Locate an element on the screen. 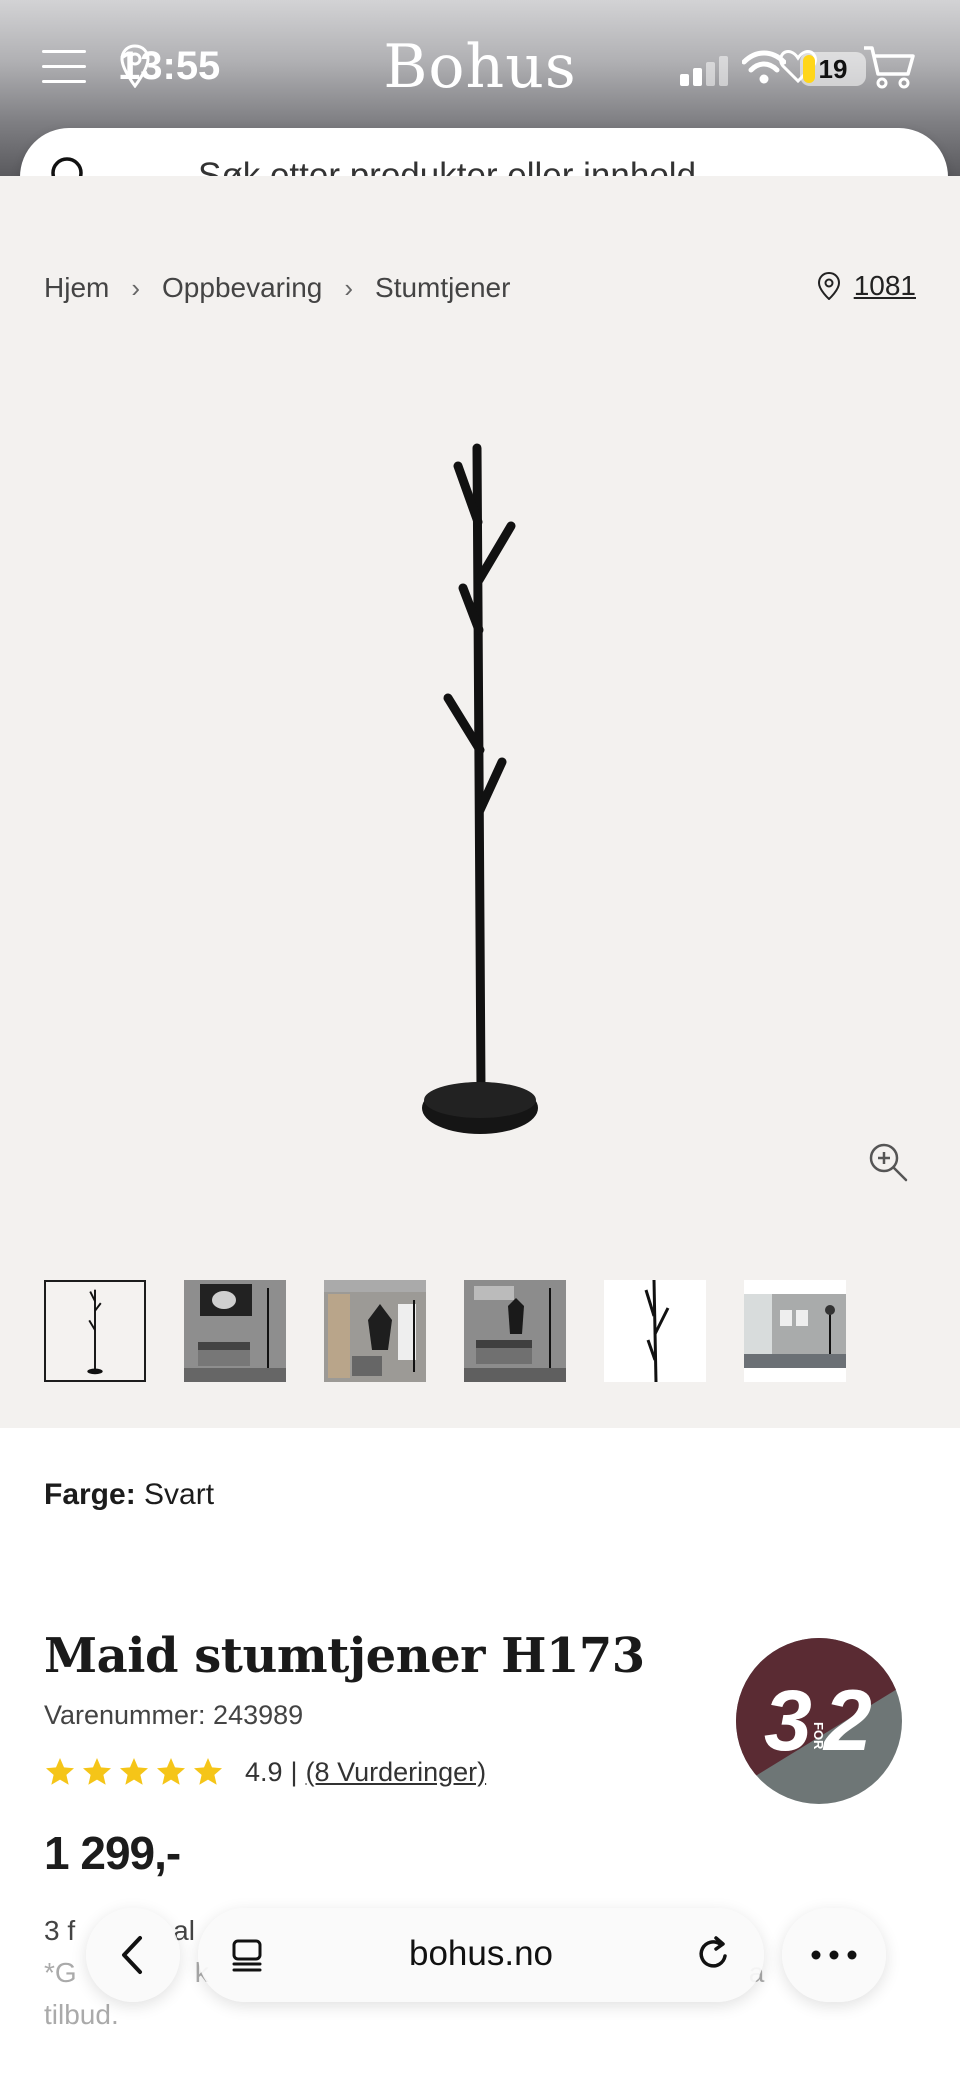  cart-icon is located at coordinates (889, 67).